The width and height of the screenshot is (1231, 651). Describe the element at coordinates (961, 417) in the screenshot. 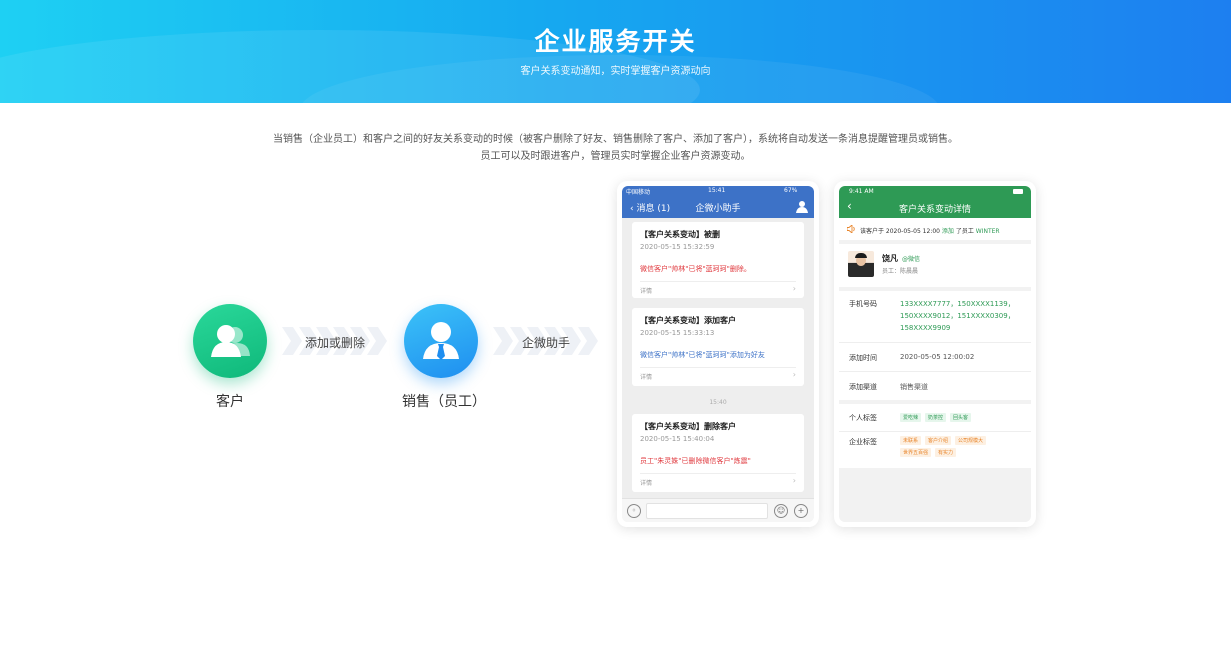

I see `personal-tag: 回头客` at that location.